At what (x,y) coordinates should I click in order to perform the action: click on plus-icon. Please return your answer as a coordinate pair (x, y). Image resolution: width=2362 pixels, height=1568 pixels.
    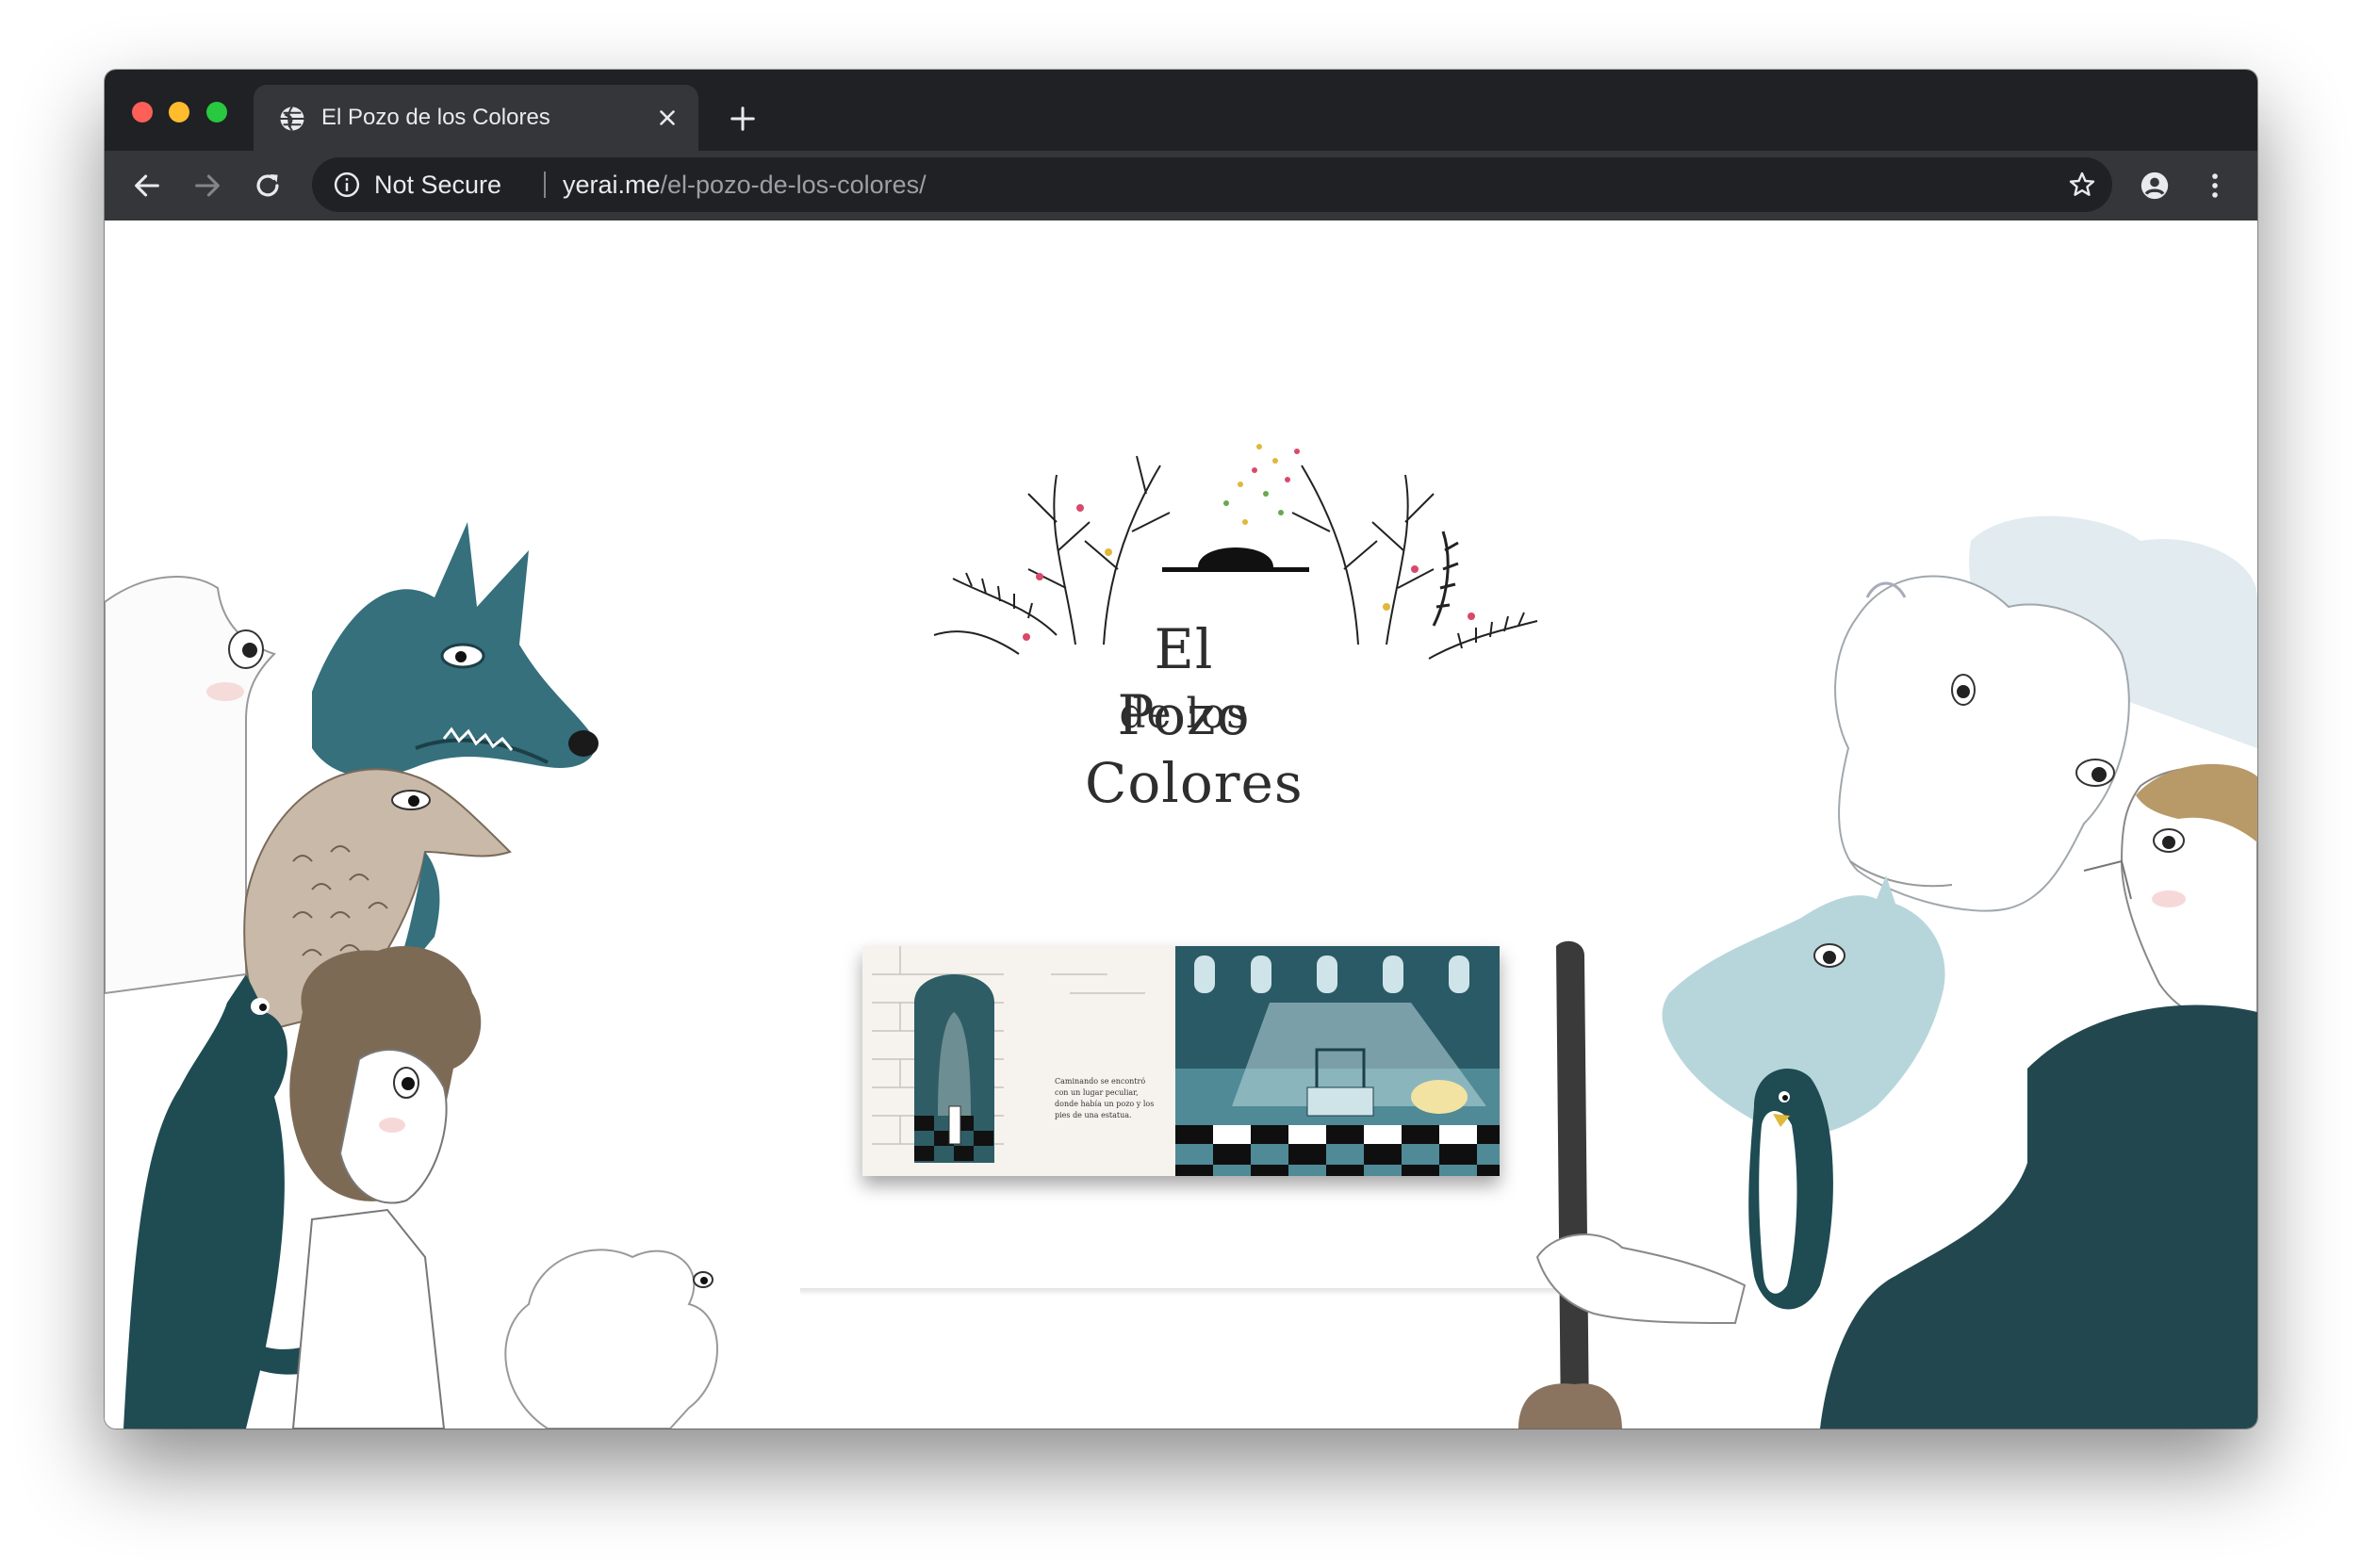
    Looking at the image, I should click on (743, 119).